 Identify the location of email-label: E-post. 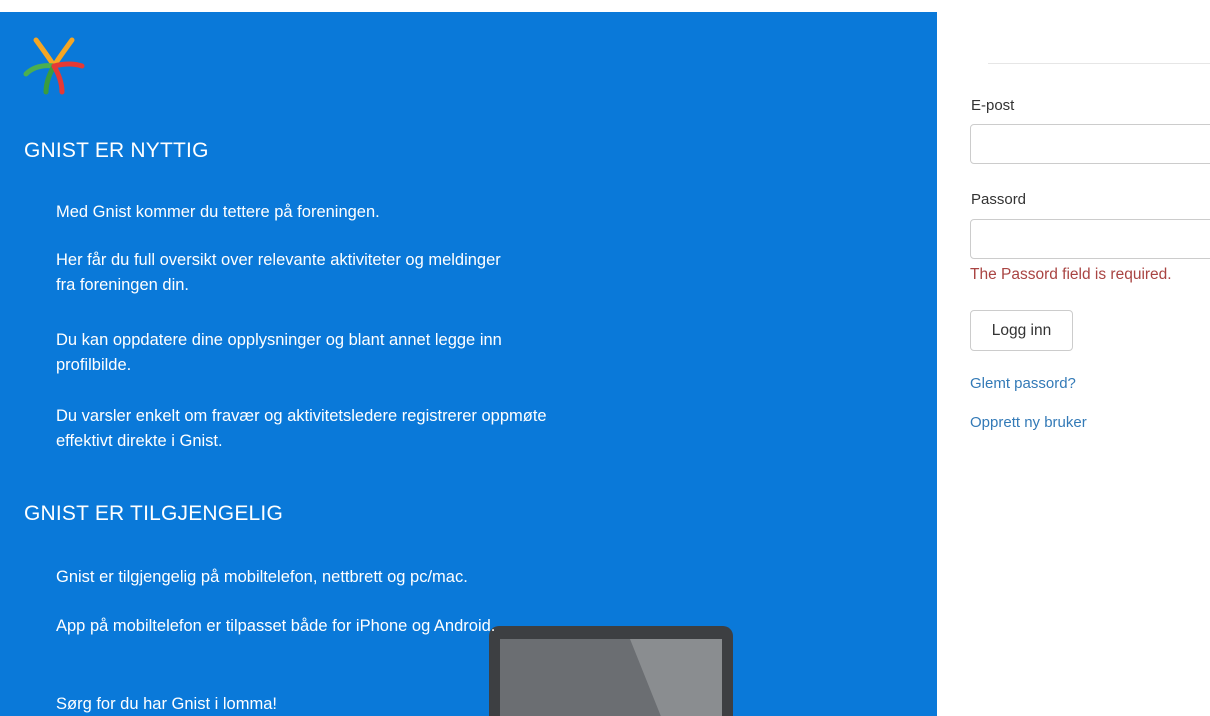
(993, 105).